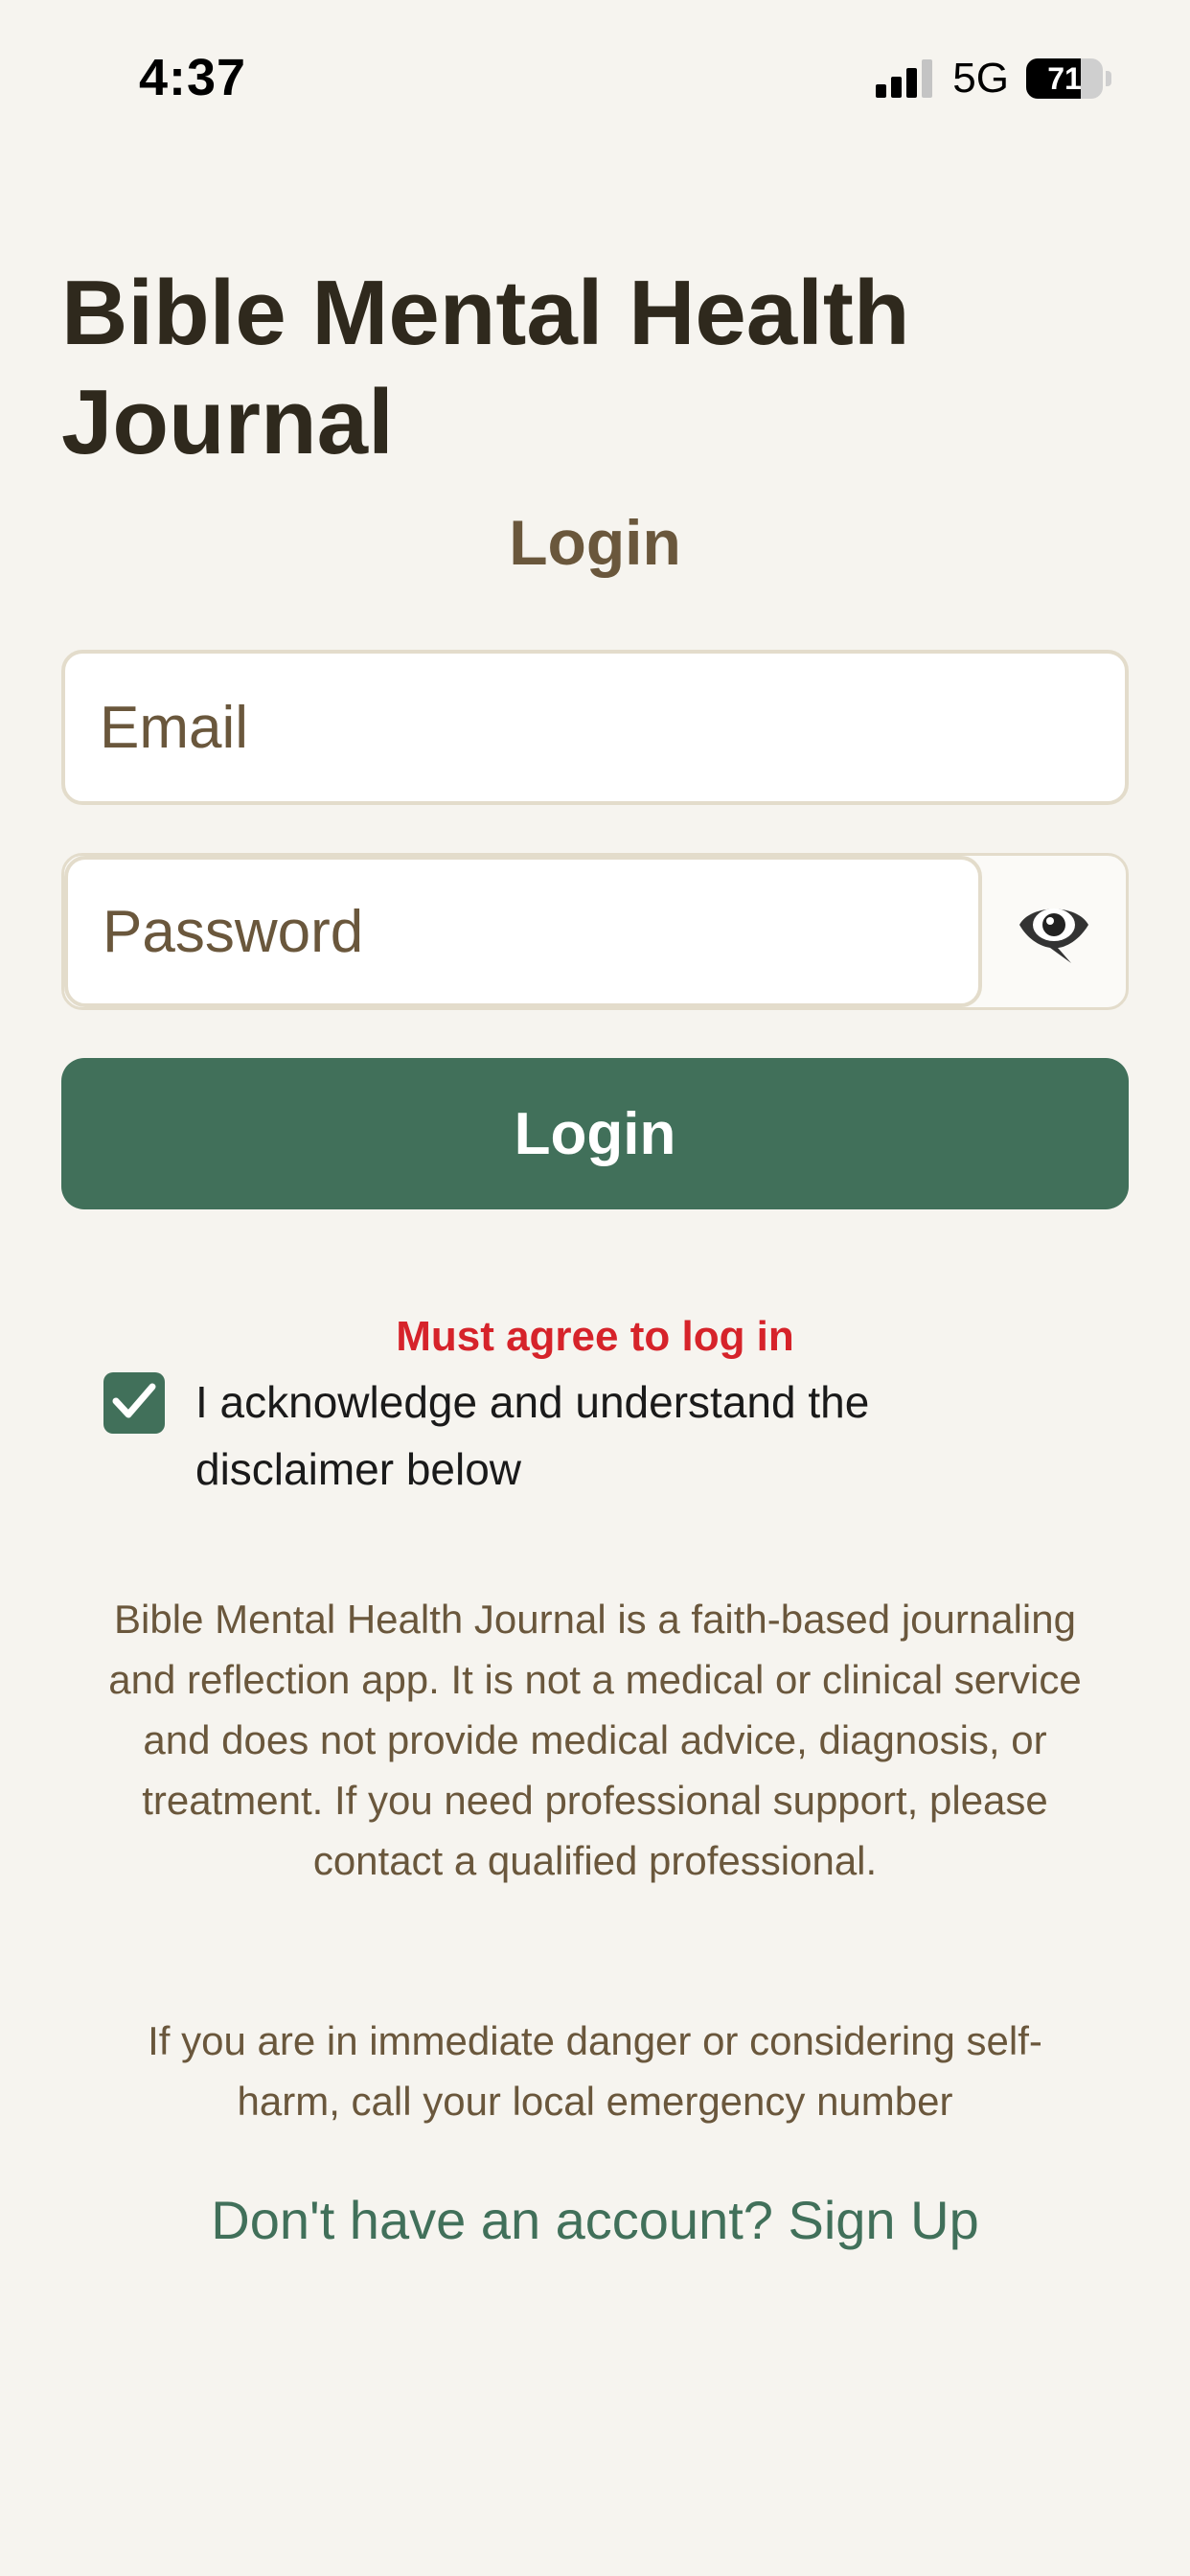  Describe the element at coordinates (486, 367) in the screenshot. I see `app-title: Bible Mental Health Journal` at that location.